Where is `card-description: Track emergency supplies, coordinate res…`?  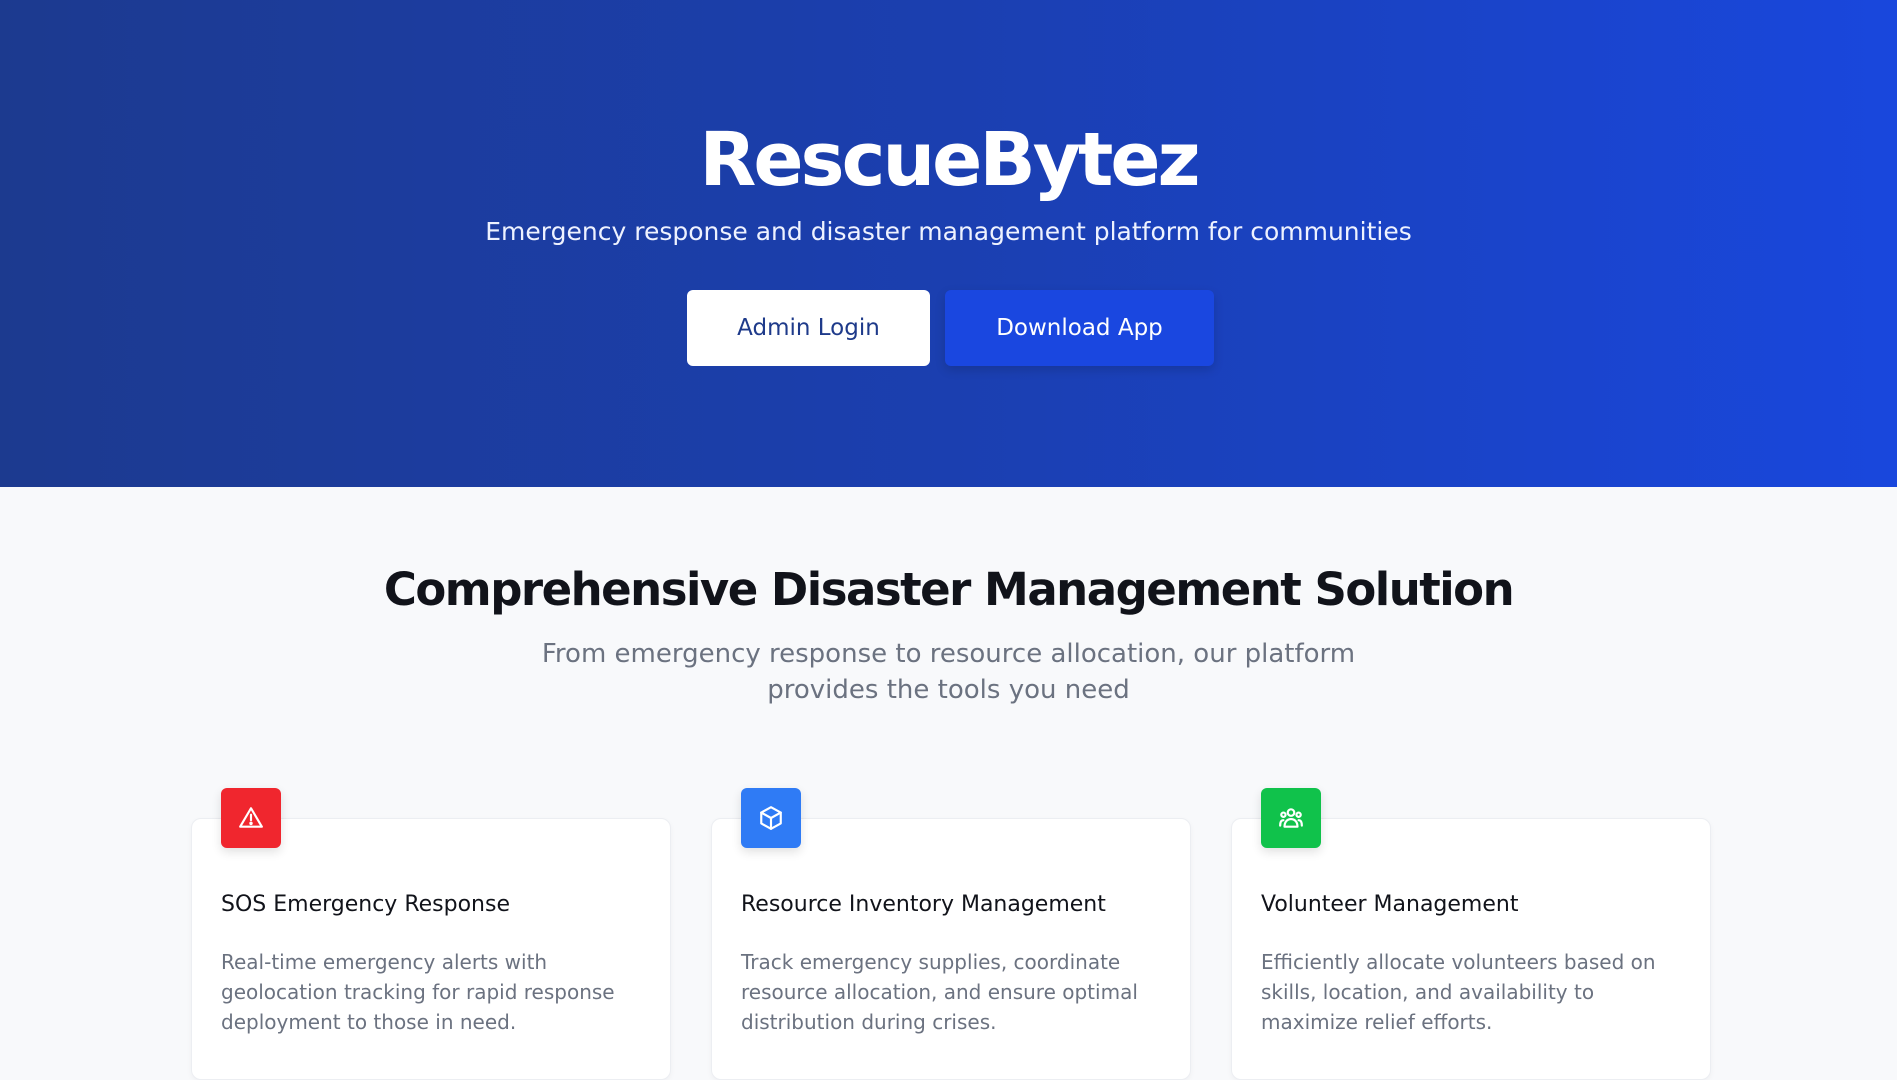 card-description: Track emergency supplies, coordinate res… is located at coordinates (939, 992).